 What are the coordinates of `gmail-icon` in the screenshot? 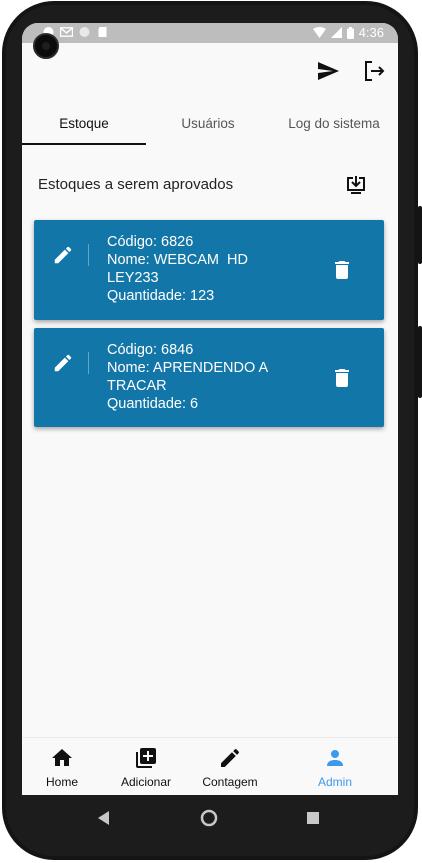 It's located at (66, 32).